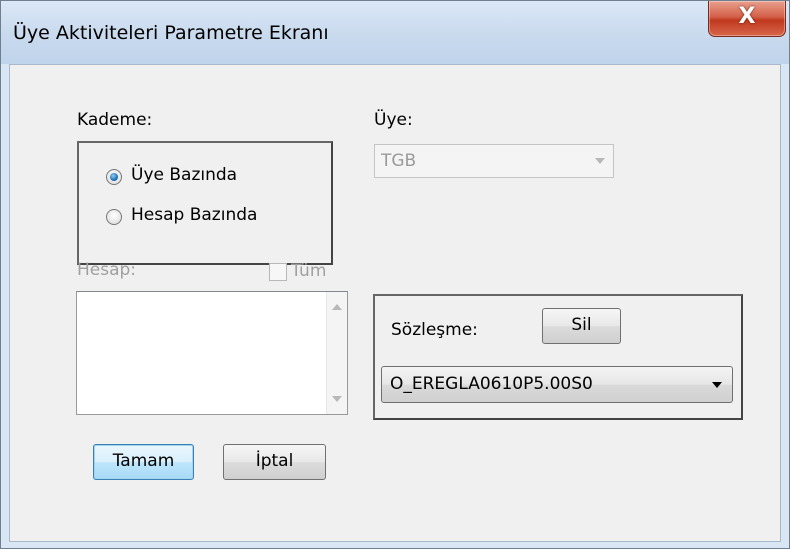 Image resolution: width=790 pixels, height=549 pixels. What do you see at coordinates (274, 462) in the screenshot?
I see `iptal-button: İptal` at bounding box center [274, 462].